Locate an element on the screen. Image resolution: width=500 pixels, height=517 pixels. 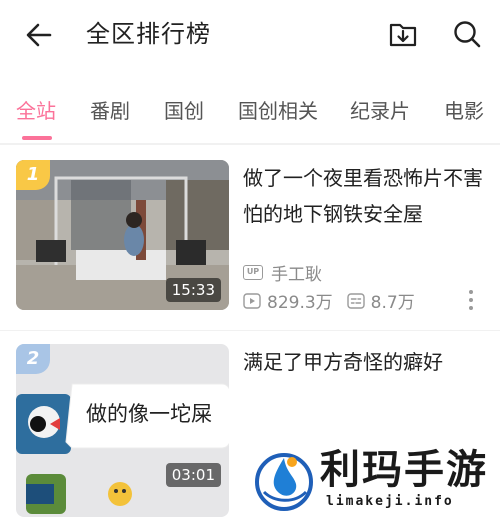
more-vertical-icon is located at coordinates (471, 300).